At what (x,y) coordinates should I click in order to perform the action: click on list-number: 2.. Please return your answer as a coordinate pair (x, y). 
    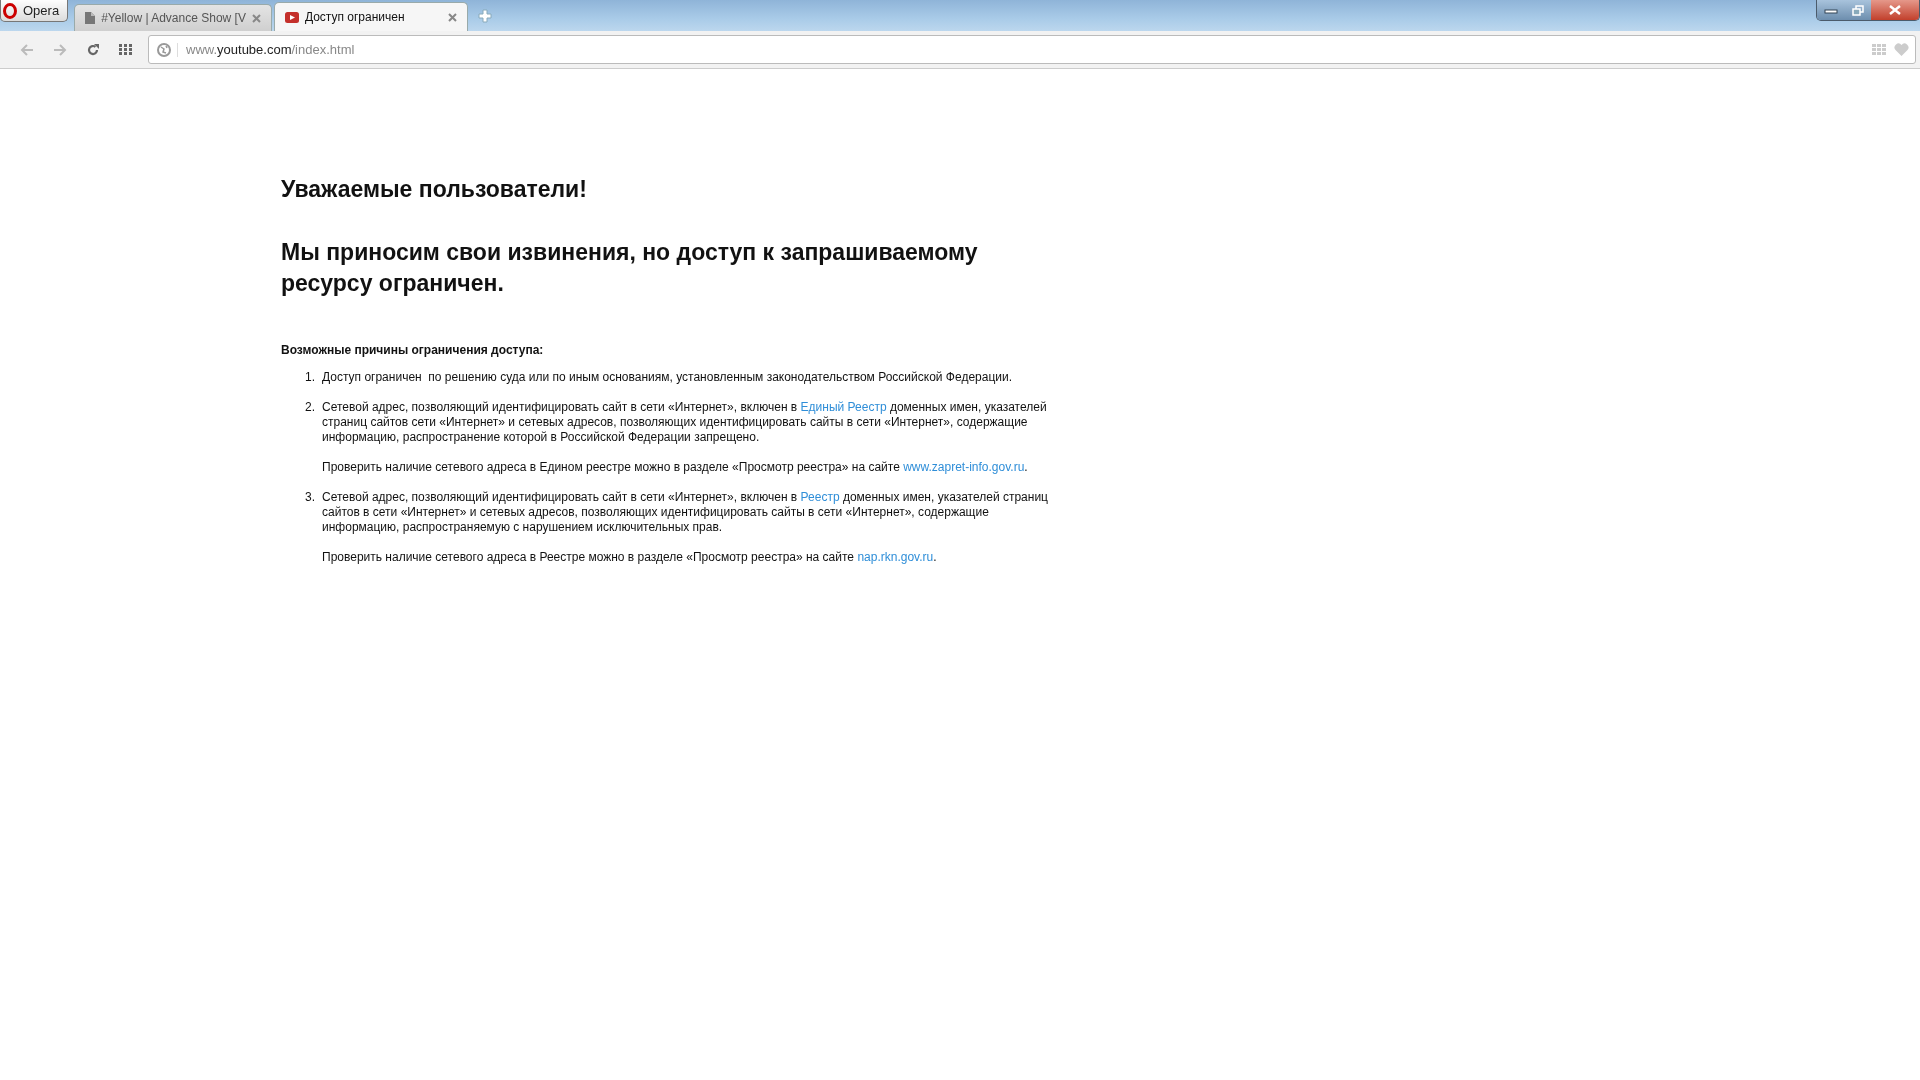
    Looking at the image, I should click on (310, 408).